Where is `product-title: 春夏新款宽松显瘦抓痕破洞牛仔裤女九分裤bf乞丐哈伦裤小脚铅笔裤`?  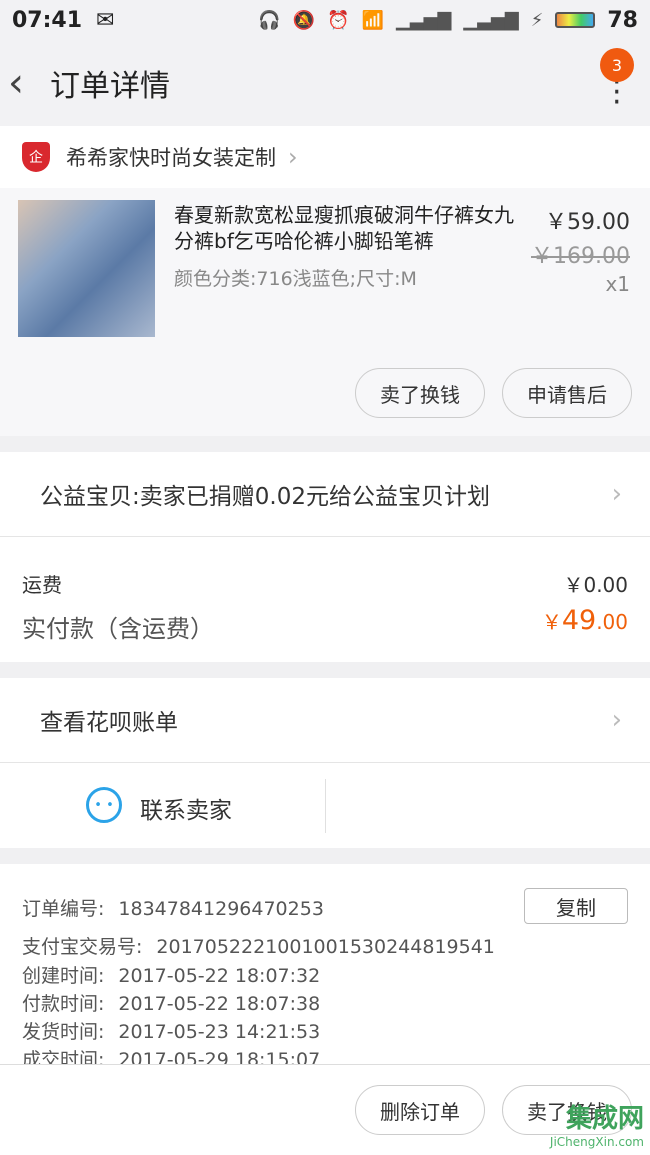 product-title: 春夏新款宽松显瘦抓痕破洞牛仔裤女九分裤bf乞丐哈伦裤小脚铅笔裤 is located at coordinates (344, 228).